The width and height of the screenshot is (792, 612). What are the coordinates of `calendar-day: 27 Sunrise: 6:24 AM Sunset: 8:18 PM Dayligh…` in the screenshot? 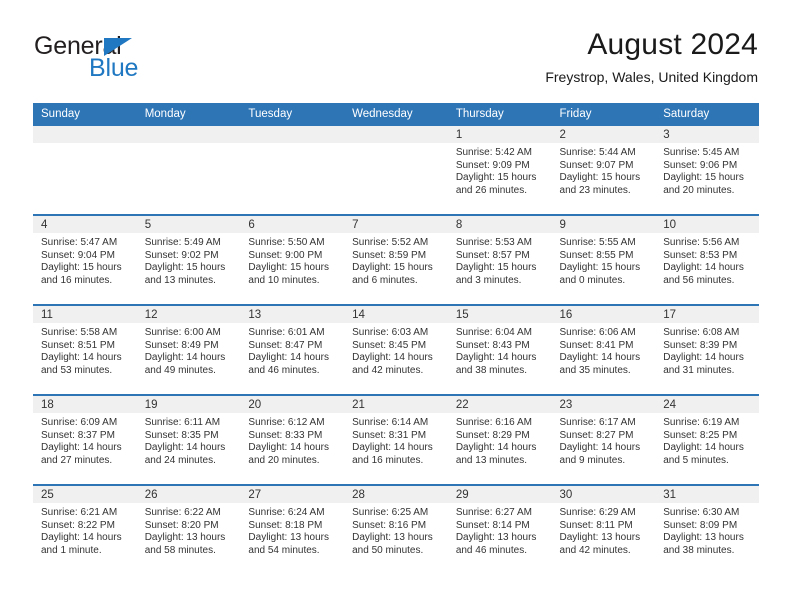 It's located at (292, 530).